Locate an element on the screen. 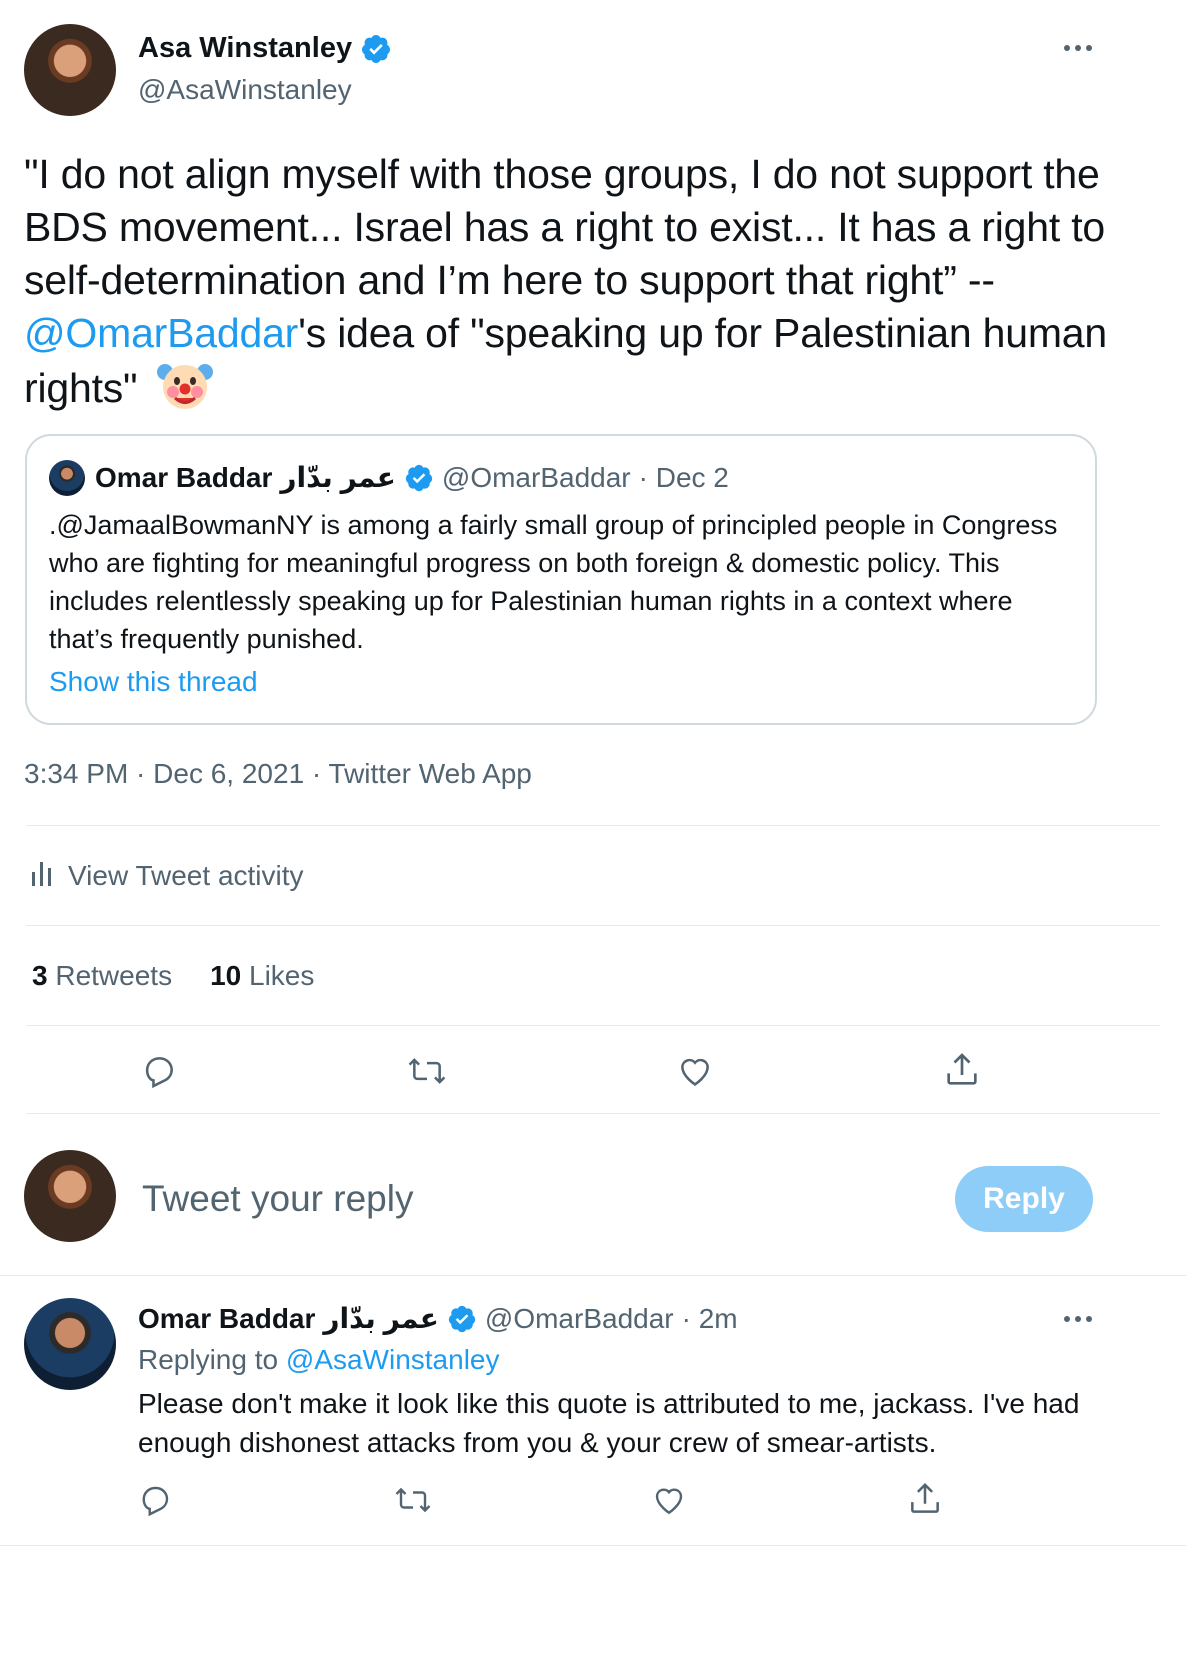 This screenshot has height=1656, width=1186. replying-to-link: @AsaWinstanley is located at coordinates (393, 1359).